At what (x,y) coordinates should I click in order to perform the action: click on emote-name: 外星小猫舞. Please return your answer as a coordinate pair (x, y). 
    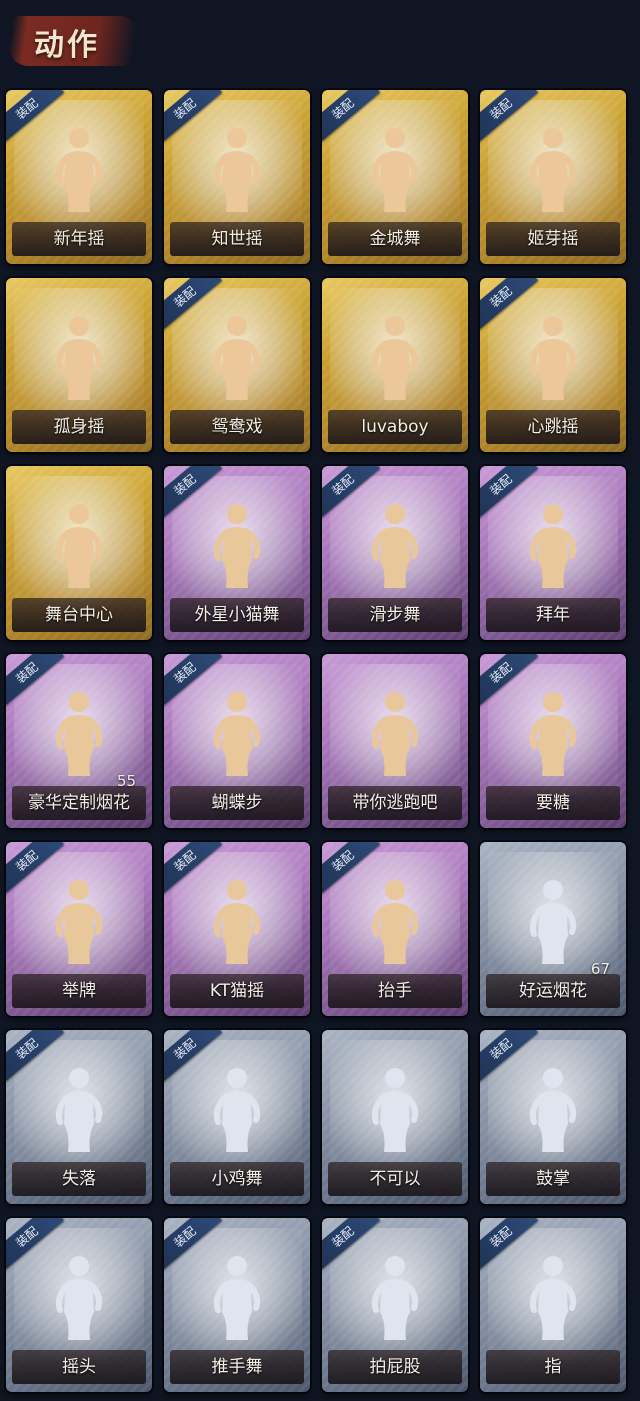
    Looking at the image, I should click on (237, 615).